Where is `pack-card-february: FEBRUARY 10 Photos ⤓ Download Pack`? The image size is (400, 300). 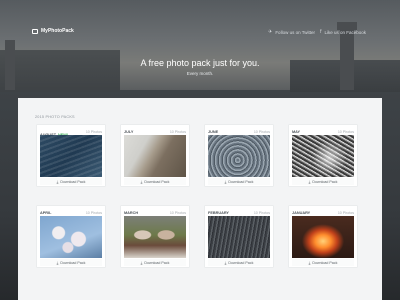 pack-card-february: FEBRUARY 10 Photos ⤓ Download Pack is located at coordinates (239, 236).